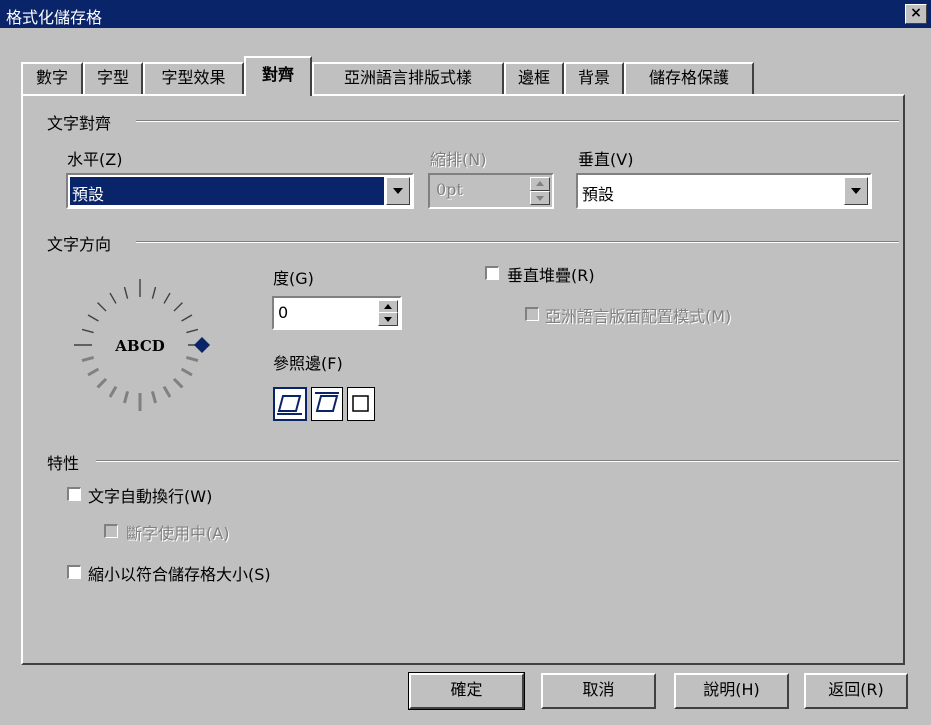  I want to click on hyphenation-label: 斷字使用中(A), so click(178, 533).